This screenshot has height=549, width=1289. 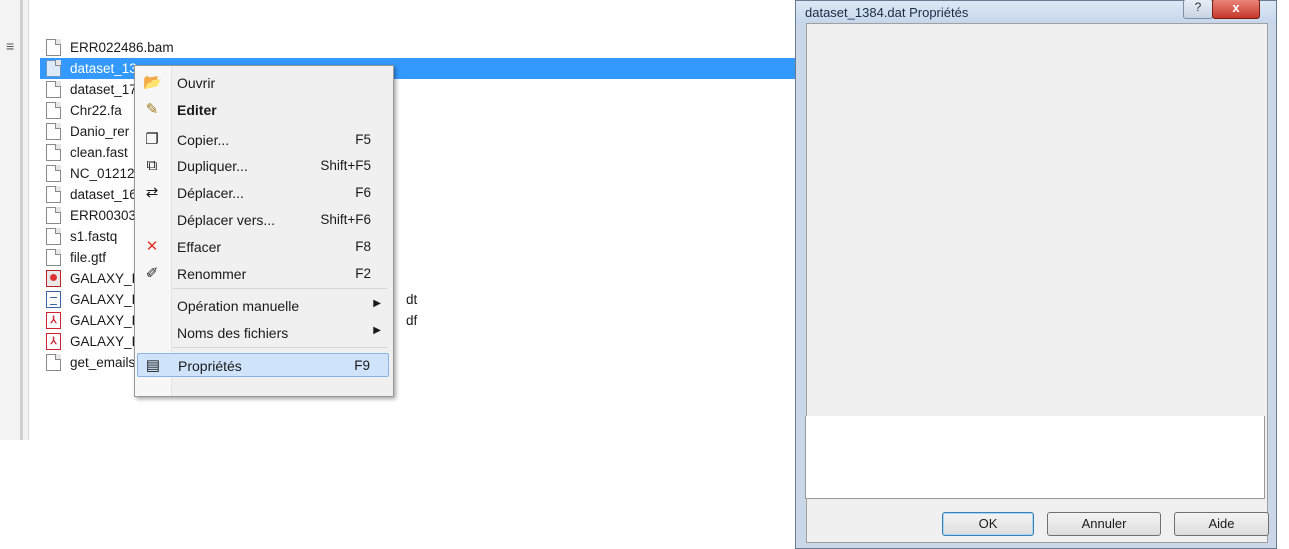 What do you see at coordinates (153, 365) in the screenshot?
I see `properties-icon: ▤` at bounding box center [153, 365].